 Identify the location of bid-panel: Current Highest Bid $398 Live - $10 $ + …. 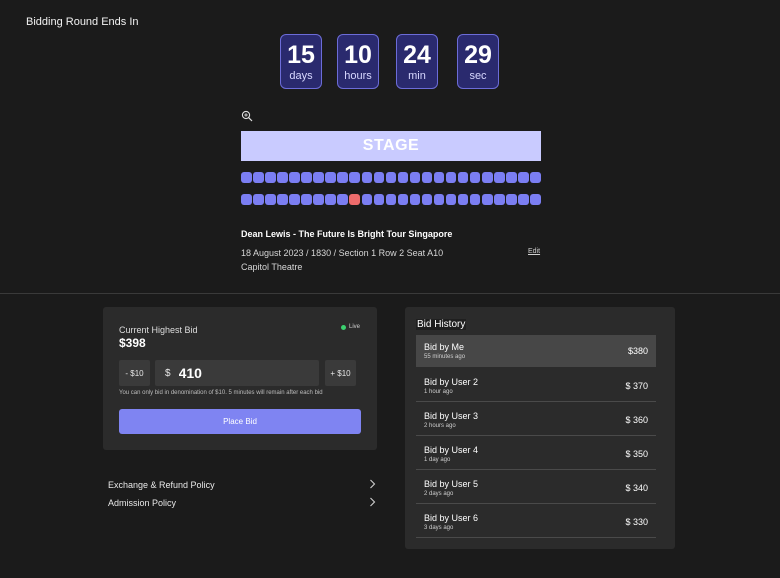
(240, 378).